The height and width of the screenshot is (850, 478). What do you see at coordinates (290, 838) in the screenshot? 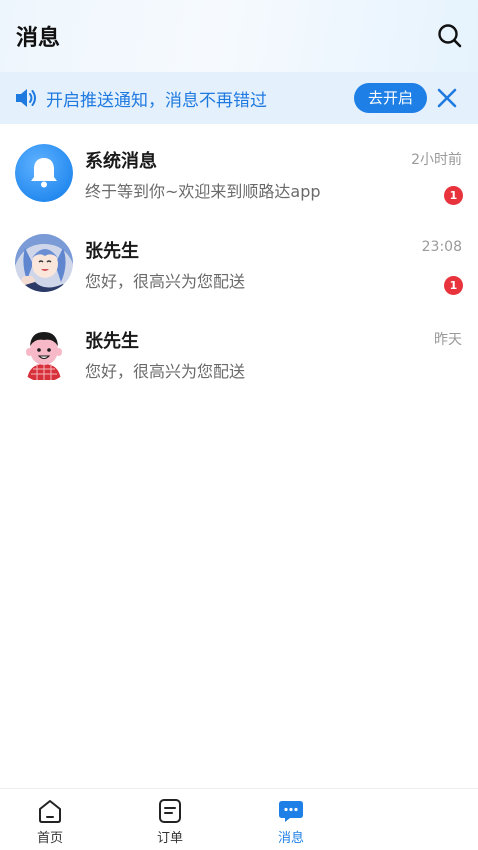
I see `tab-label: 消息` at bounding box center [290, 838].